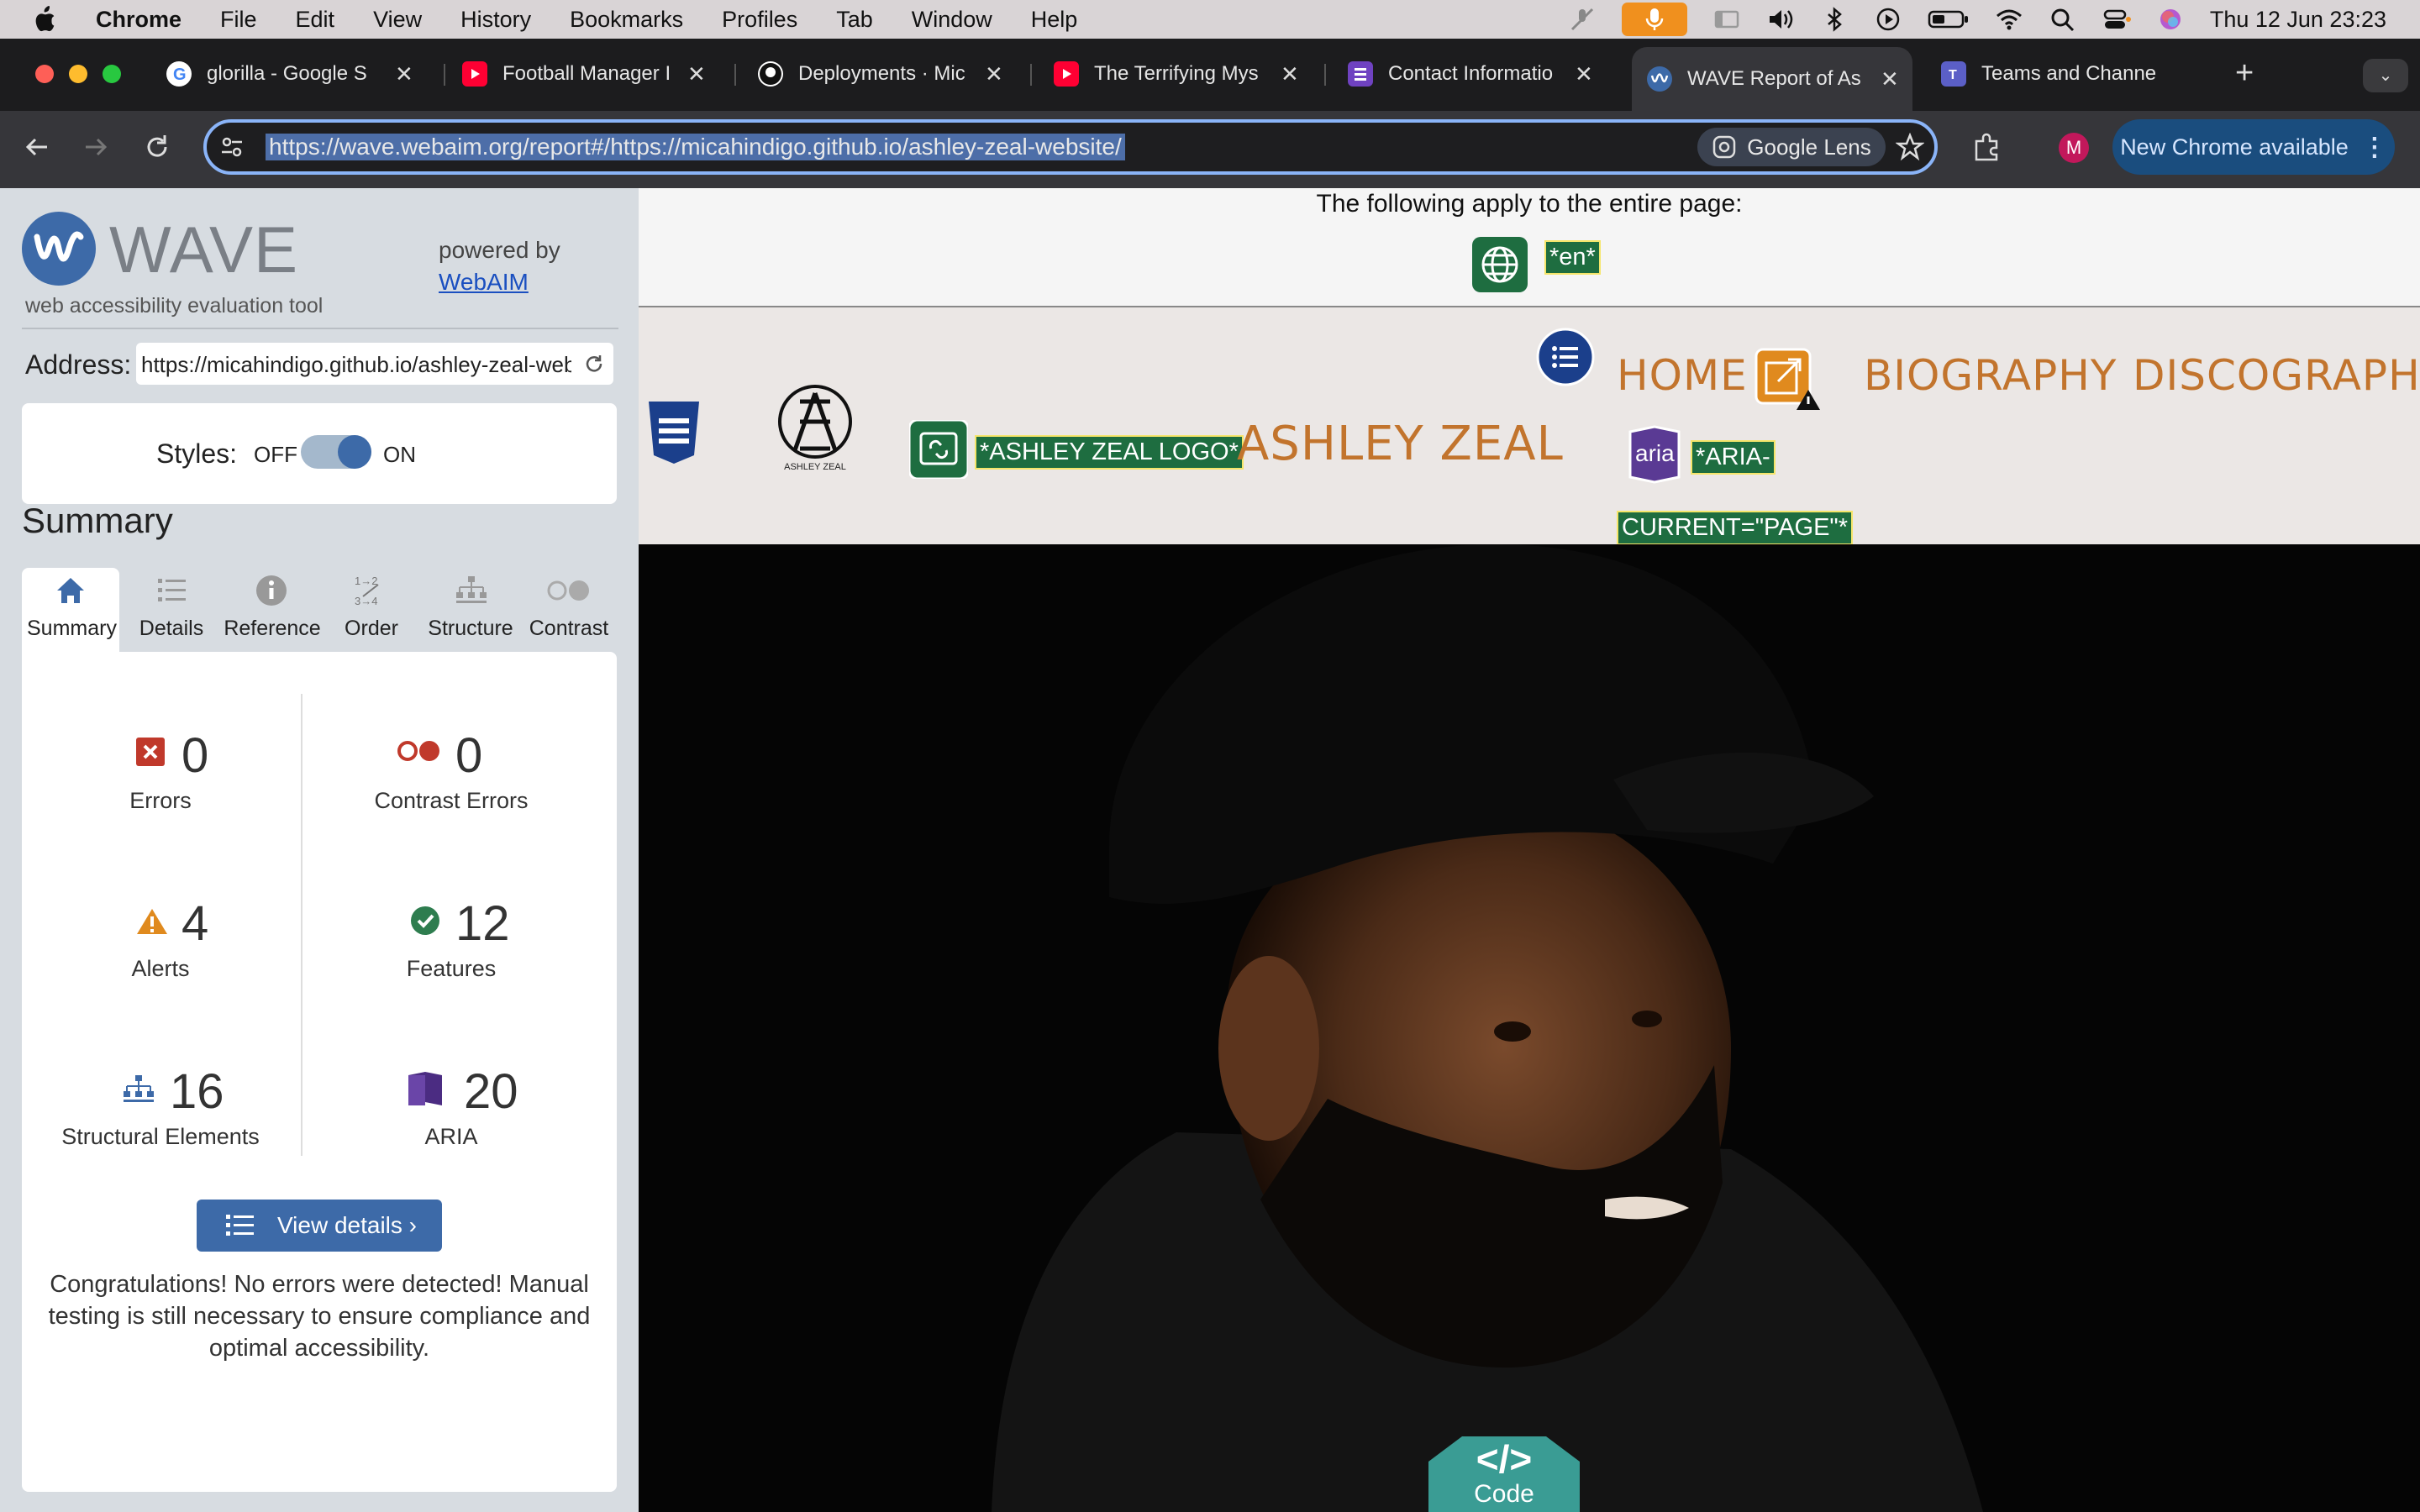  What do you see at coordinates (1565, 357) in the screenshot?
I see `unordered-list-icon` at bounding box center [1565, 357].